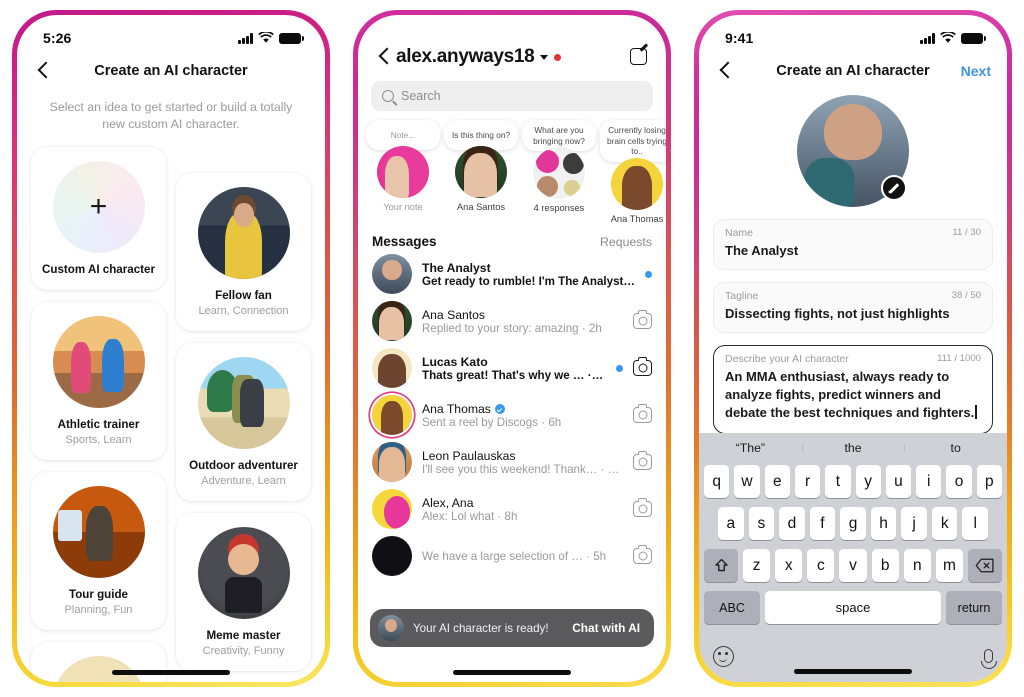 This screenshot has height=697, width=1024. I want to click on next-button: Next, so click(976, 71).